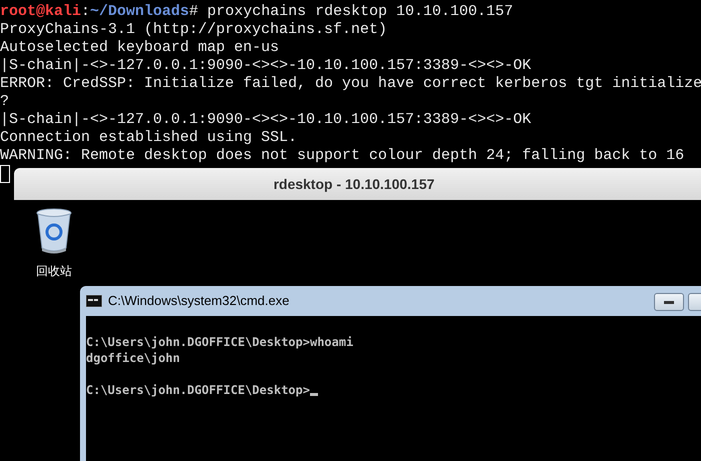 The image size is (701, 461). What do you see at coordinates (140, 48) in the screenshot?
I see `terminal-line: Autoselected keyboard map en-us` at bounding box center [140, 48].